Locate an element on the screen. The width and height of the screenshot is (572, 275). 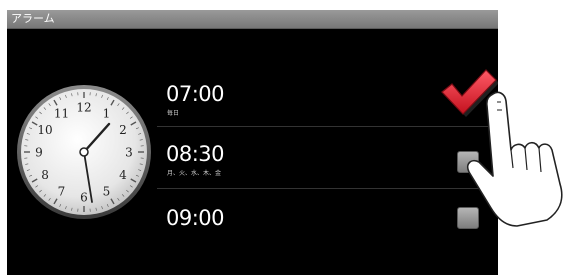
alarm-days: 毎日 is located at coordinates (173, 113).